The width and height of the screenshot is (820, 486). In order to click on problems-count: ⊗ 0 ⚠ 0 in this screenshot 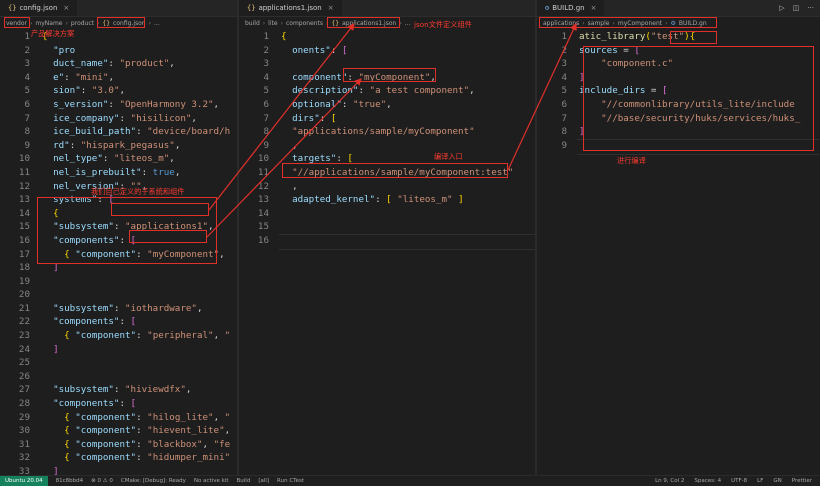, I will do `click(102, 481)`.